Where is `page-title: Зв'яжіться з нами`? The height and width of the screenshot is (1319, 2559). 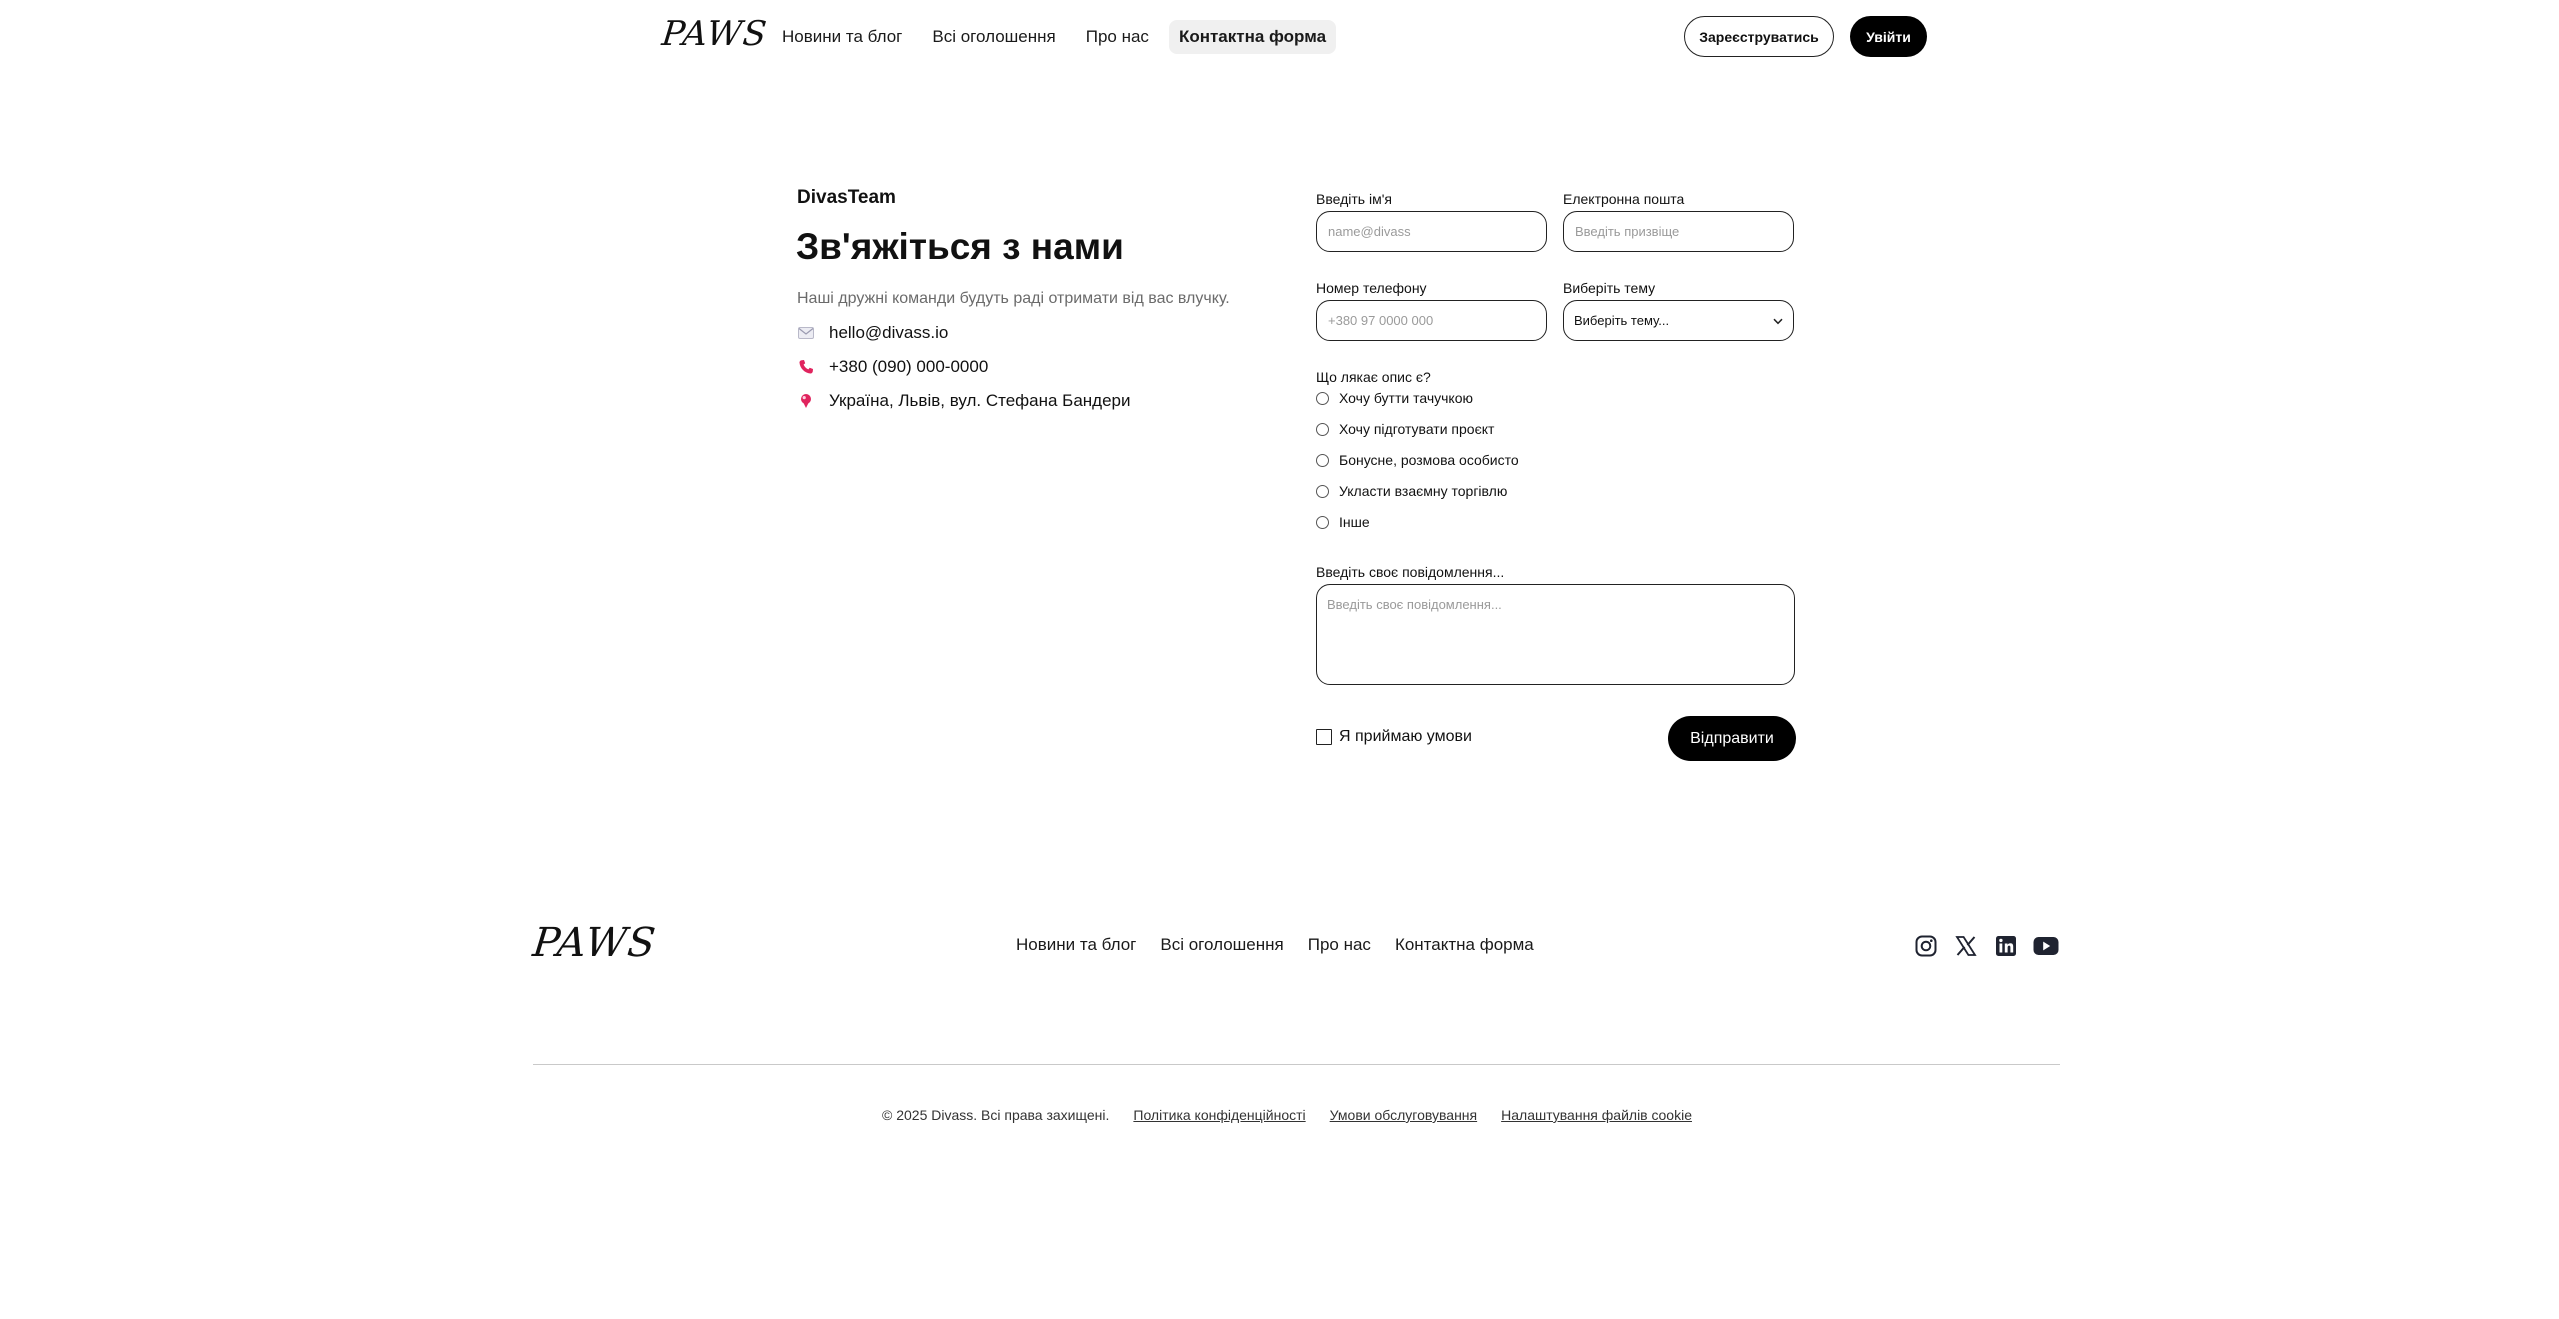 page-title: Зв'яжіться з нами is located at coordinates (960, 246).